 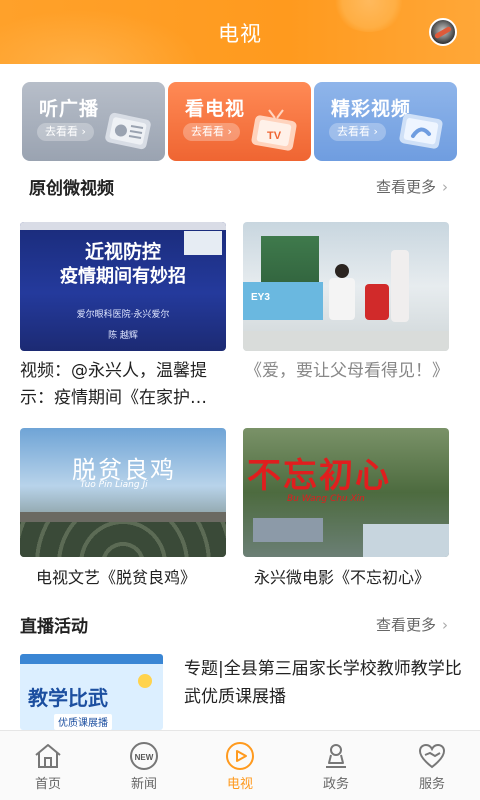 I want to click on government-icon, so click(x=336, y=756).